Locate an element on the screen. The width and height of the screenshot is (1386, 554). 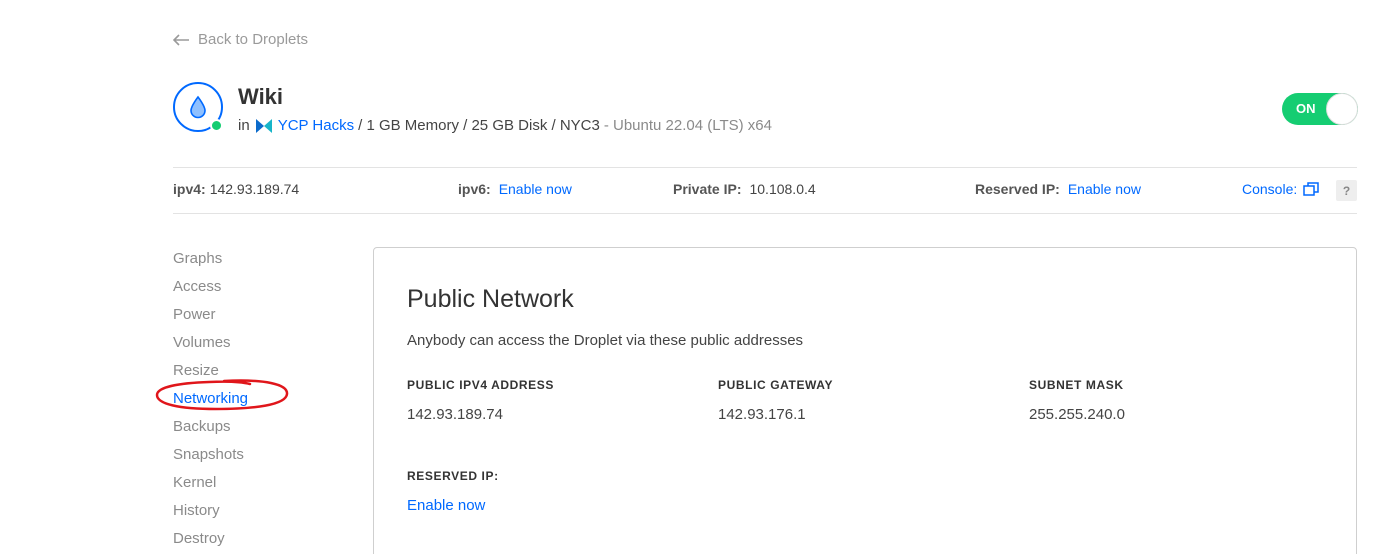
private-ip-key: Private IP: is located at coordinates (707, 189).